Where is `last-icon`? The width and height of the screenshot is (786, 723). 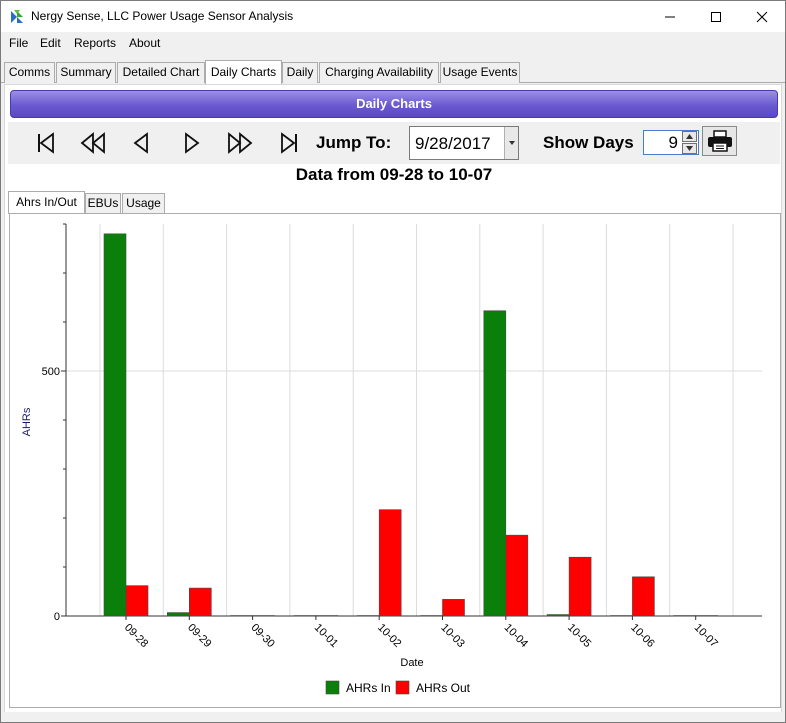
last-icon is located at coordinates (289, 143).